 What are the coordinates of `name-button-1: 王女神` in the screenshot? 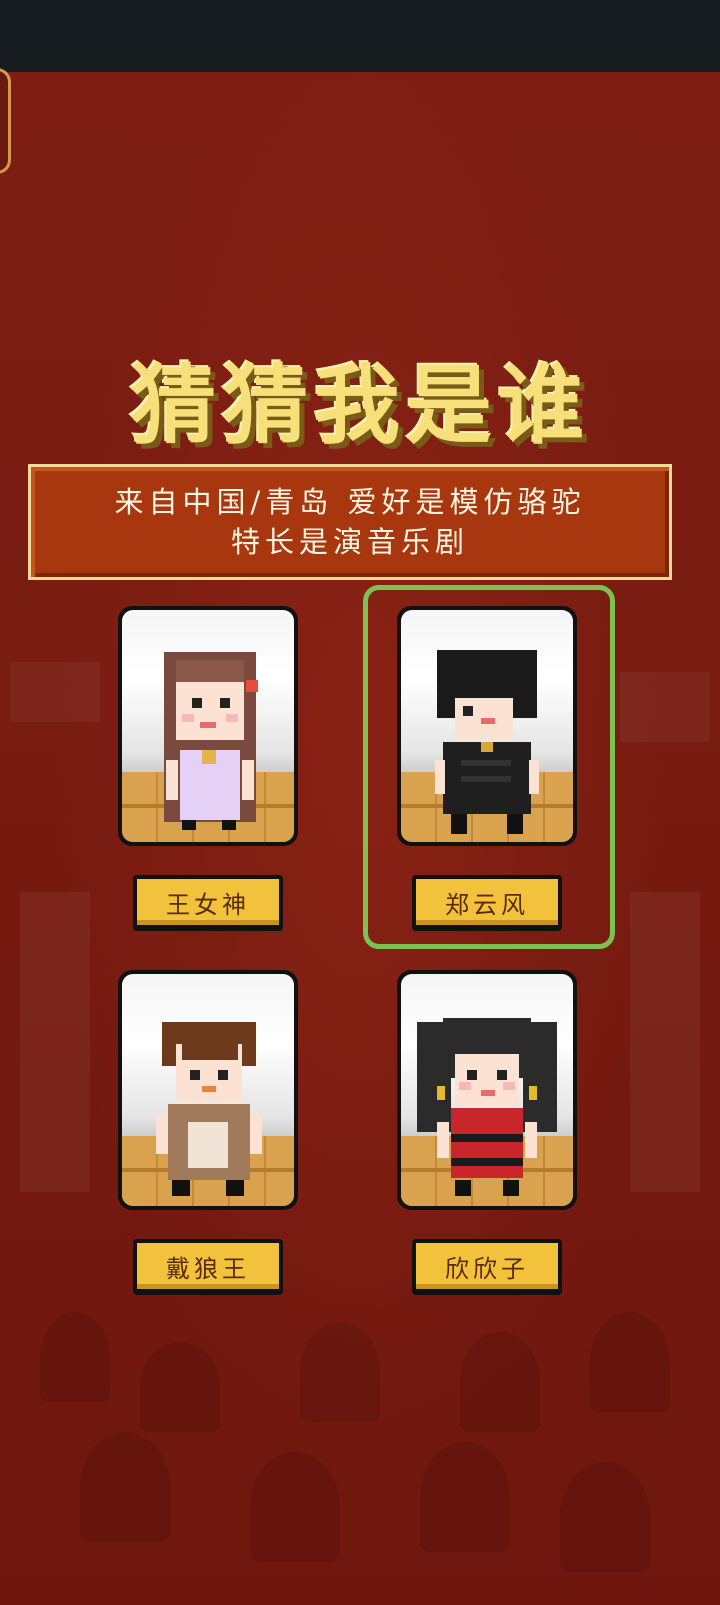 It's located at (208, 903).